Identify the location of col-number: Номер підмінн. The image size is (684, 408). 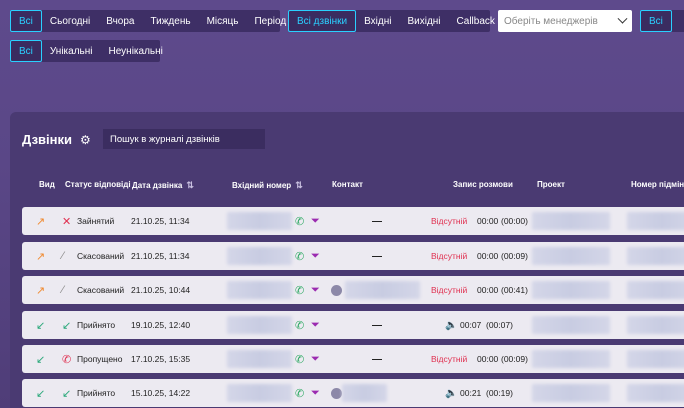
(657, 184).